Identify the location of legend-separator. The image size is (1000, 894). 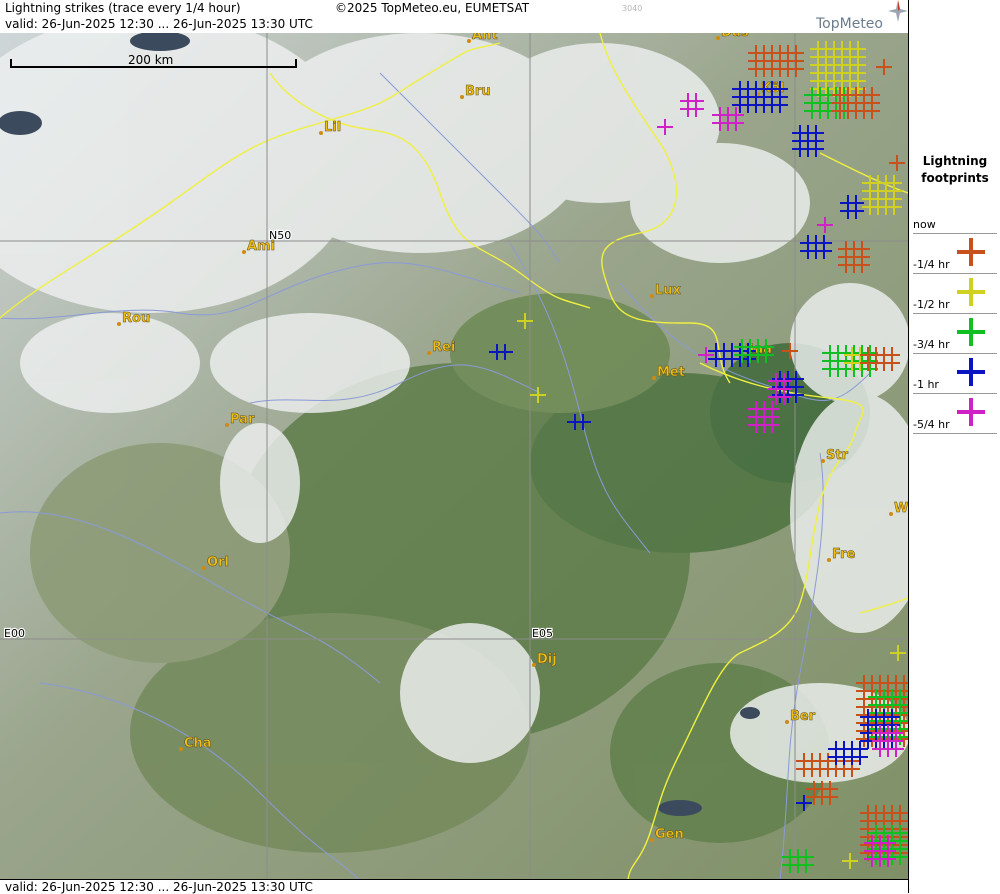
(955, 433).